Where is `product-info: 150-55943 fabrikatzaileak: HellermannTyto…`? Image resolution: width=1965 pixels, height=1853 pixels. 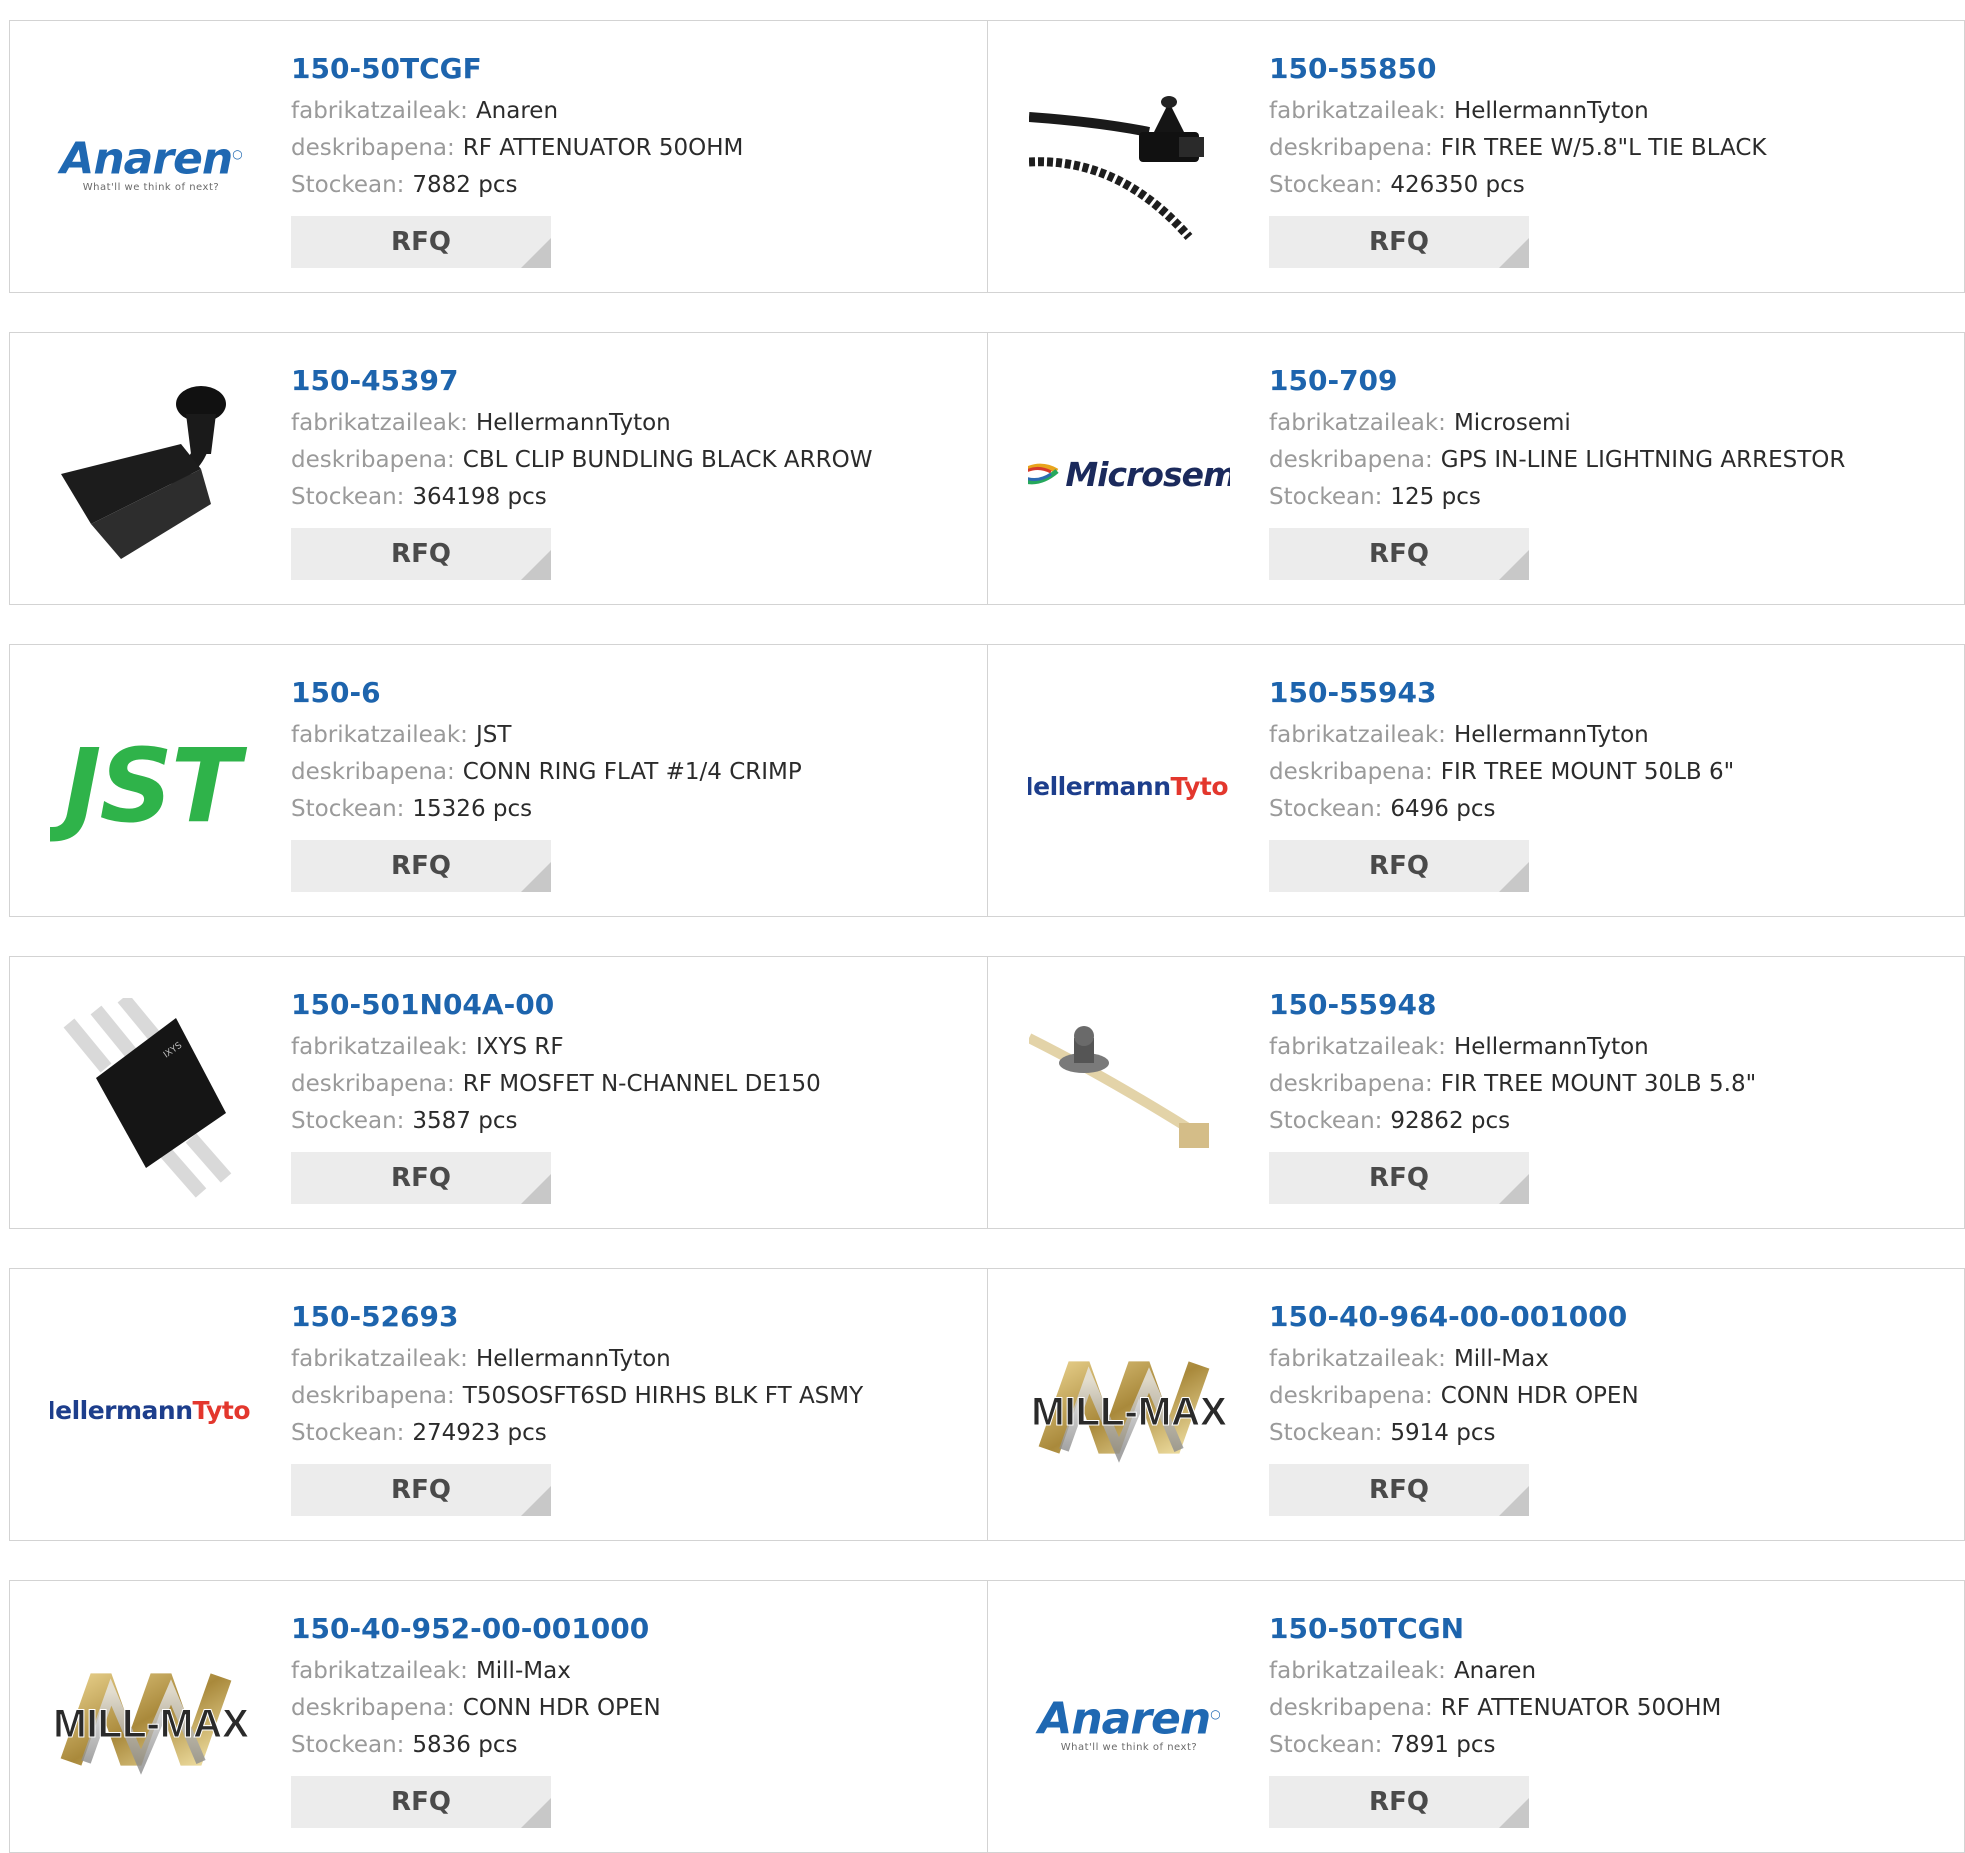
product-info: 150-55943 fabrikatzaileak: HellermannTyto… is located at coordinates (1611, 782).